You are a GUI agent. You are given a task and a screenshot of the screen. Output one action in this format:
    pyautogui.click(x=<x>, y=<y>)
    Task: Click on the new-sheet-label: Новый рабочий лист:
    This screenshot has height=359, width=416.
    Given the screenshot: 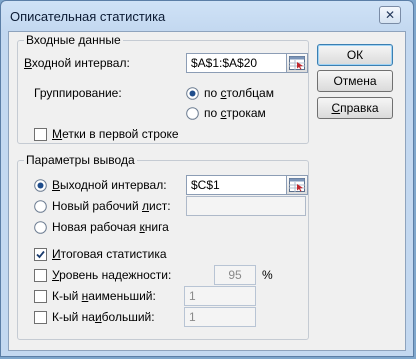 What is the action you would take?
    pyautogui.click(x=111, y=206)
    